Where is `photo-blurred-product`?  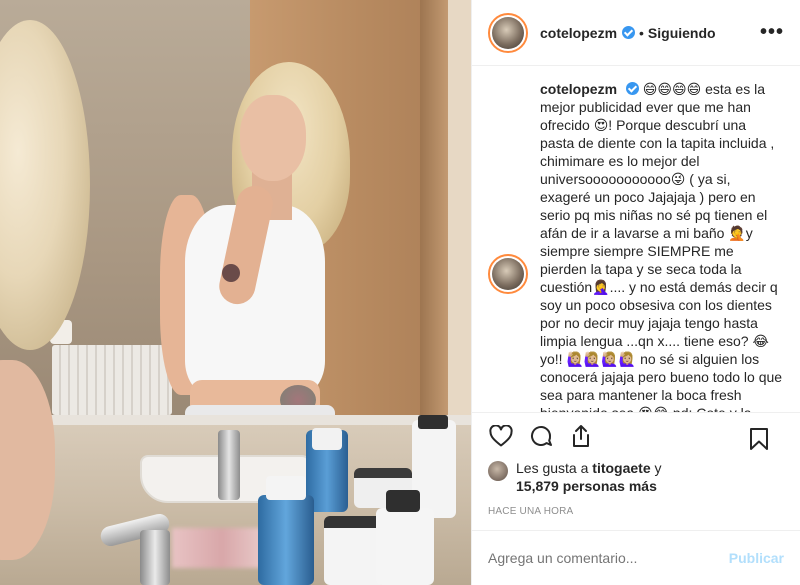 photo-blurred-product is located at coordinates (222, 548).